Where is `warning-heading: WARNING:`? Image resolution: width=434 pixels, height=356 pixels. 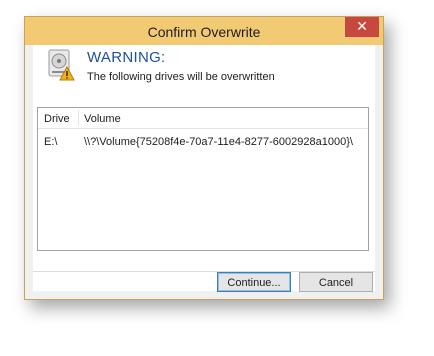
warning-heading: WARNING: is located at coordinates (126, 57).